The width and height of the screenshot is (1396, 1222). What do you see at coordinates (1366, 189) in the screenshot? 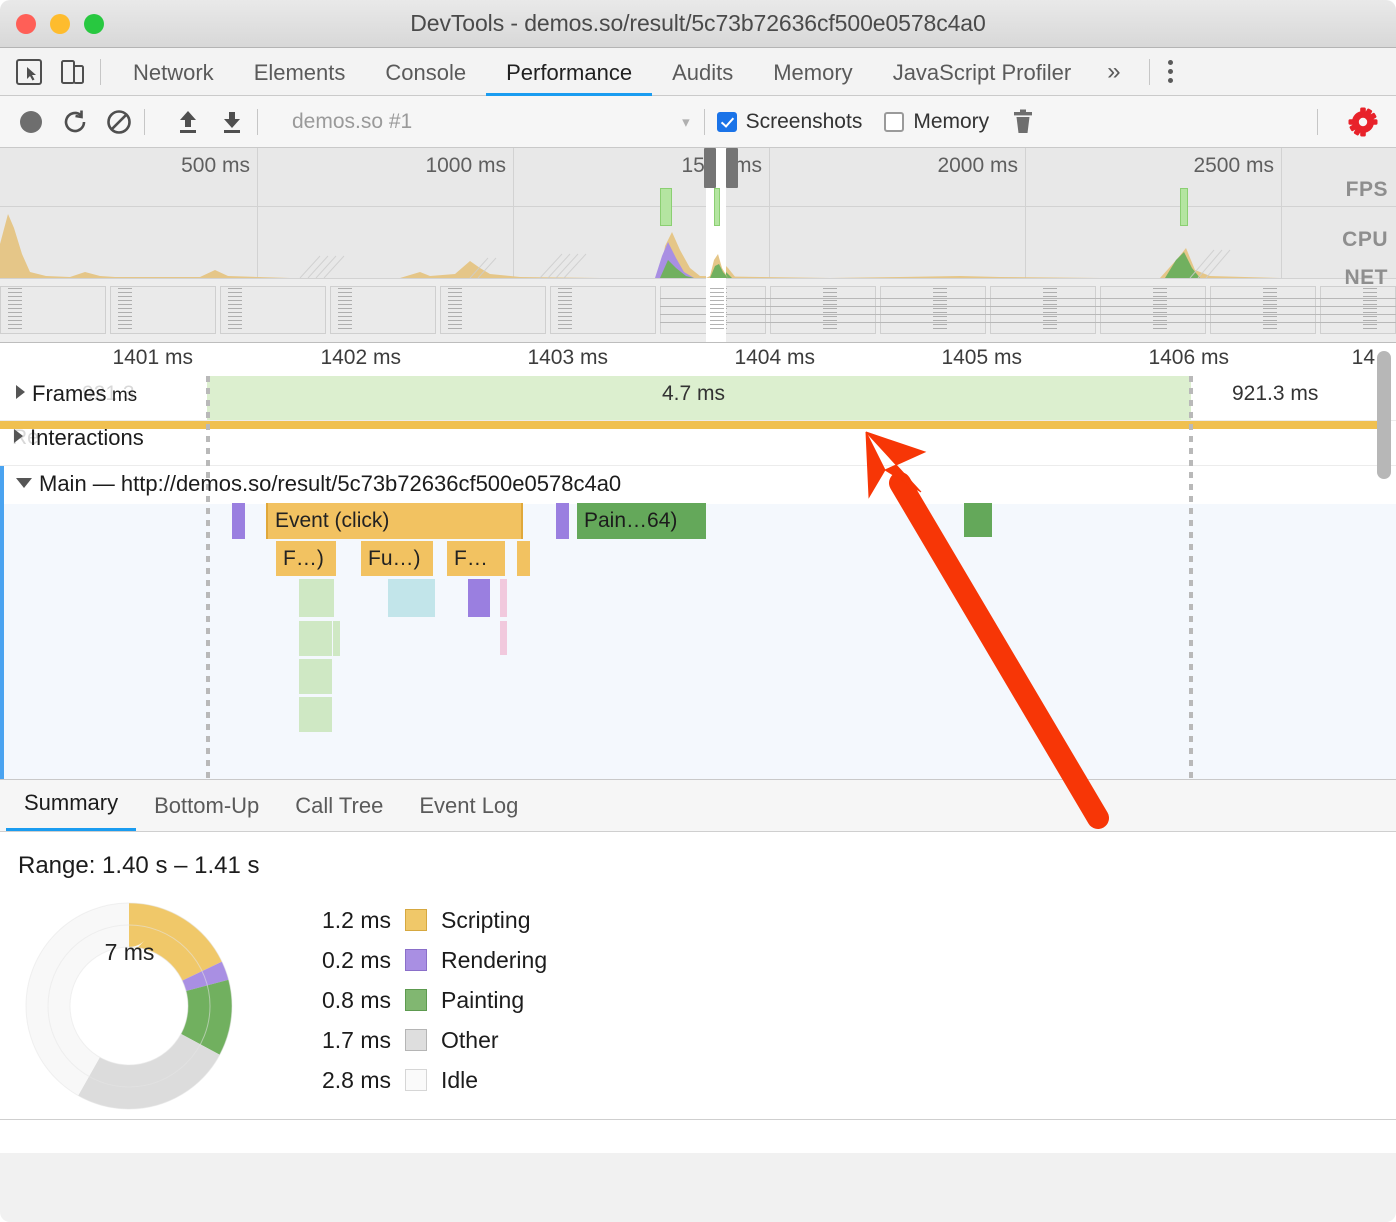
I see `overview-track-label-fps: FPS` at bounding box center [1366, 189].